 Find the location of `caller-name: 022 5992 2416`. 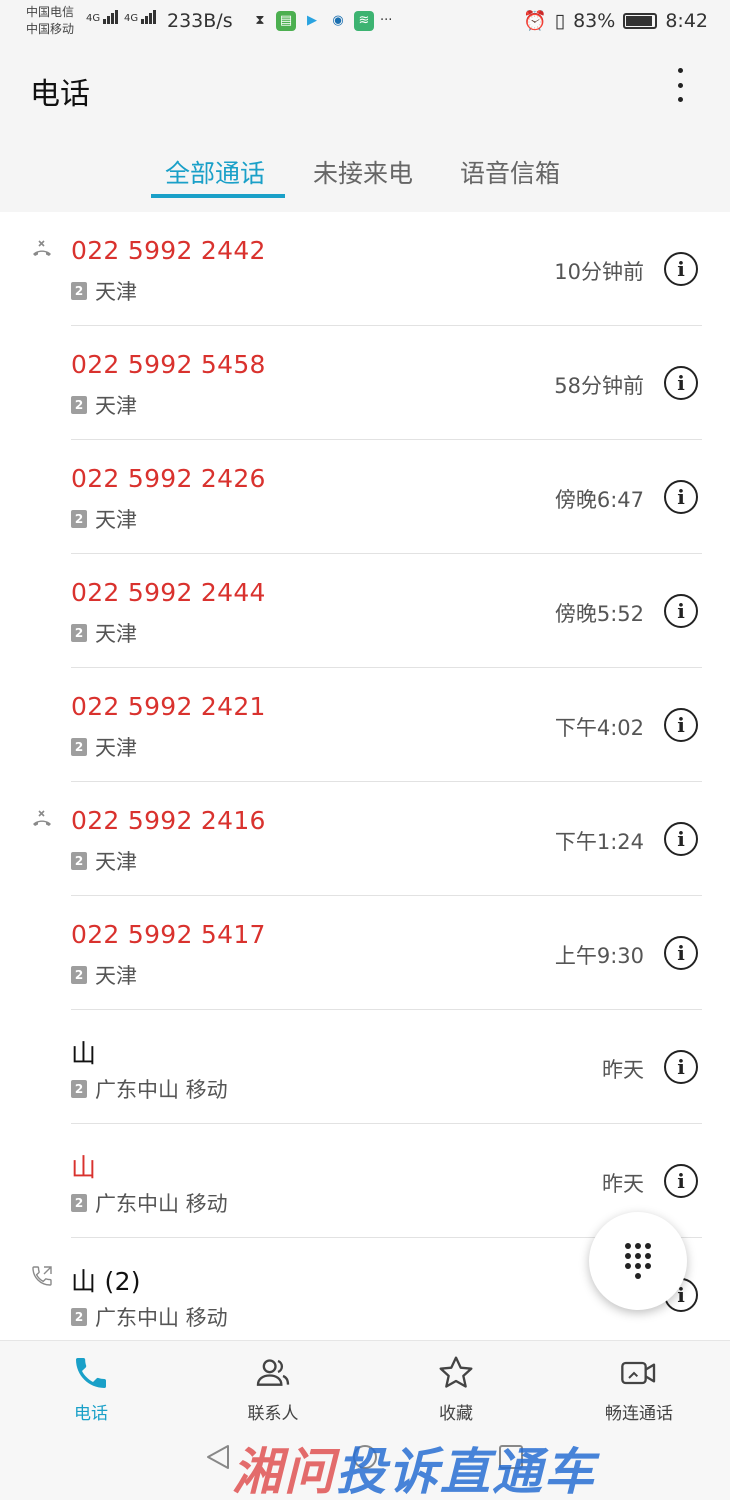

caller-name: 022 5992 2416 is located at coordinates (168, 820).